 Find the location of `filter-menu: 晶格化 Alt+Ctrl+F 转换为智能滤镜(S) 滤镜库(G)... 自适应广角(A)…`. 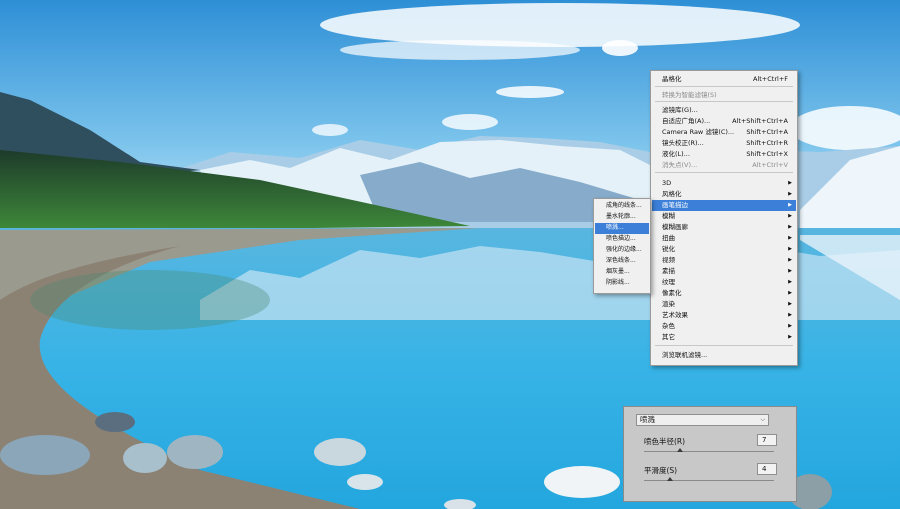

filter-menu: 晶格化 Alt+Ctrl+F 转换为智能滤镜(S) 滤镜库(G)... 自适应广角(A)… is located at coordinates (724, 218).